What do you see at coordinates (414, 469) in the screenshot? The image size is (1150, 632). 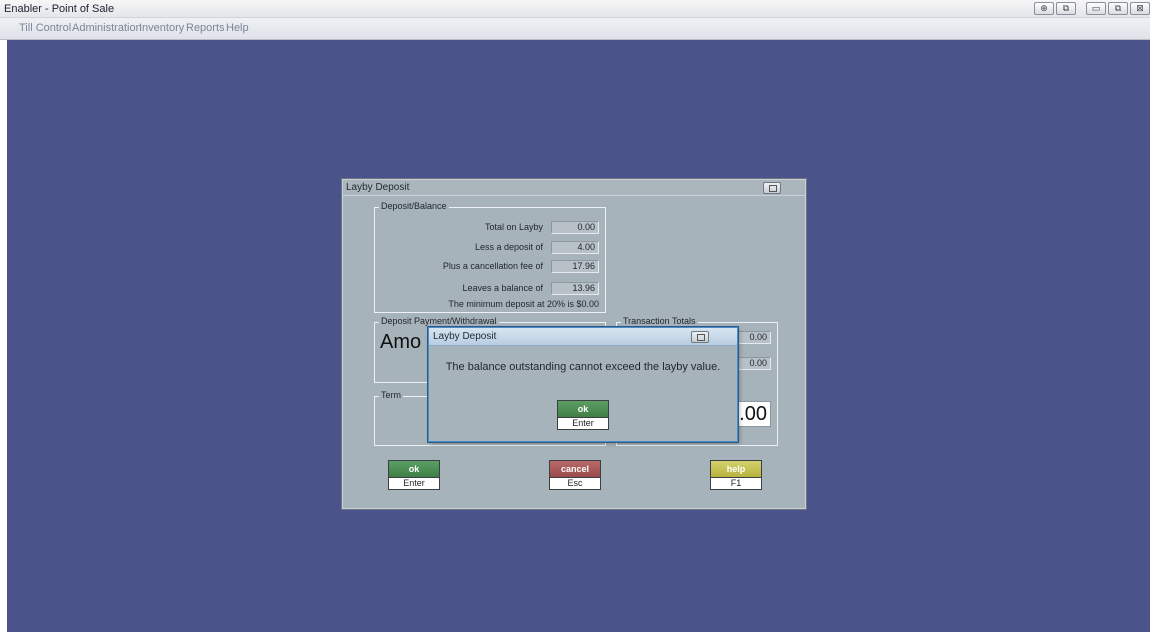 I see `ok-button-label: ok` at bounding box center [414, 469].